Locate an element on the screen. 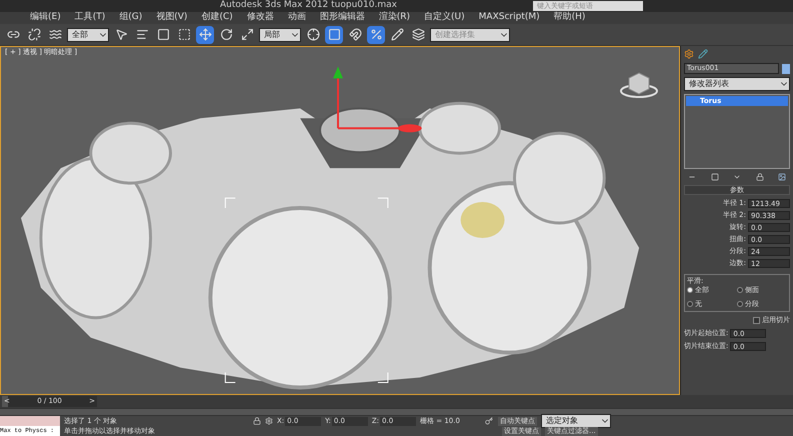 This screenshot has width=793, height=436. rotate-icon is located at coordinates (226, 34).